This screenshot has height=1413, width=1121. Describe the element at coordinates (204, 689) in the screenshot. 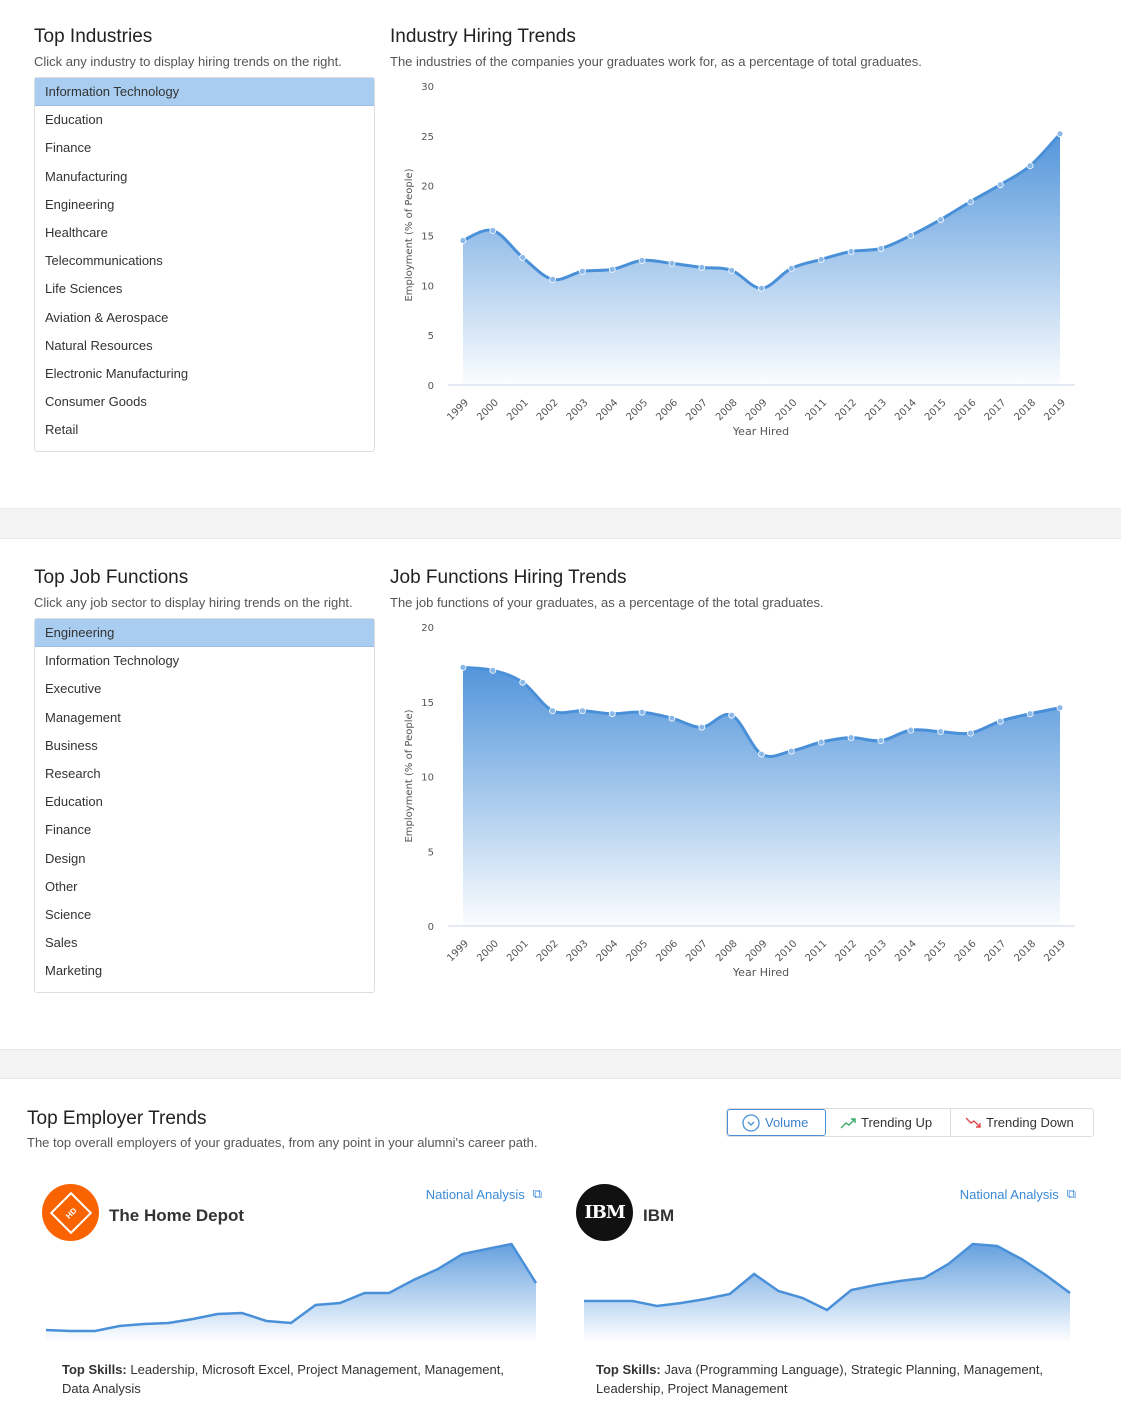

I see `list-item: Executive` at that location.